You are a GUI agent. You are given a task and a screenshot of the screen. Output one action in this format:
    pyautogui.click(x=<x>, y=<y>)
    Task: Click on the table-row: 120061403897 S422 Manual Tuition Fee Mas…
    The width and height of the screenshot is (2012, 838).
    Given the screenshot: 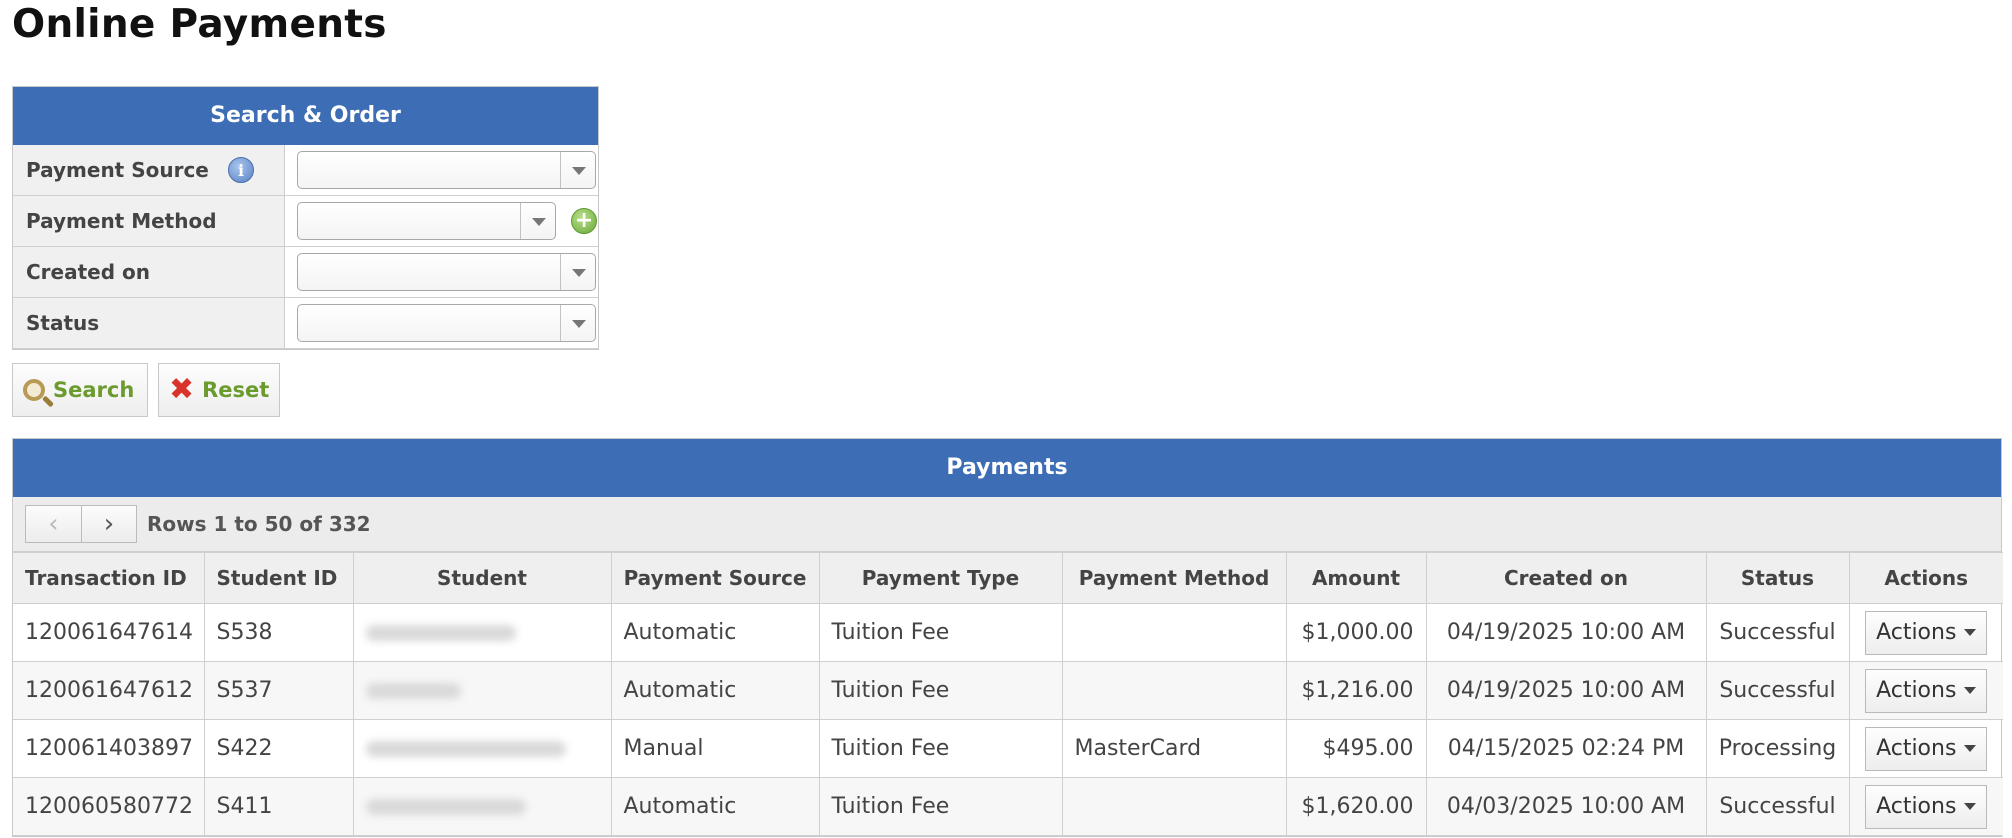 What is the action you would take?
    pyautogui.click(x=1008, y=748)
    